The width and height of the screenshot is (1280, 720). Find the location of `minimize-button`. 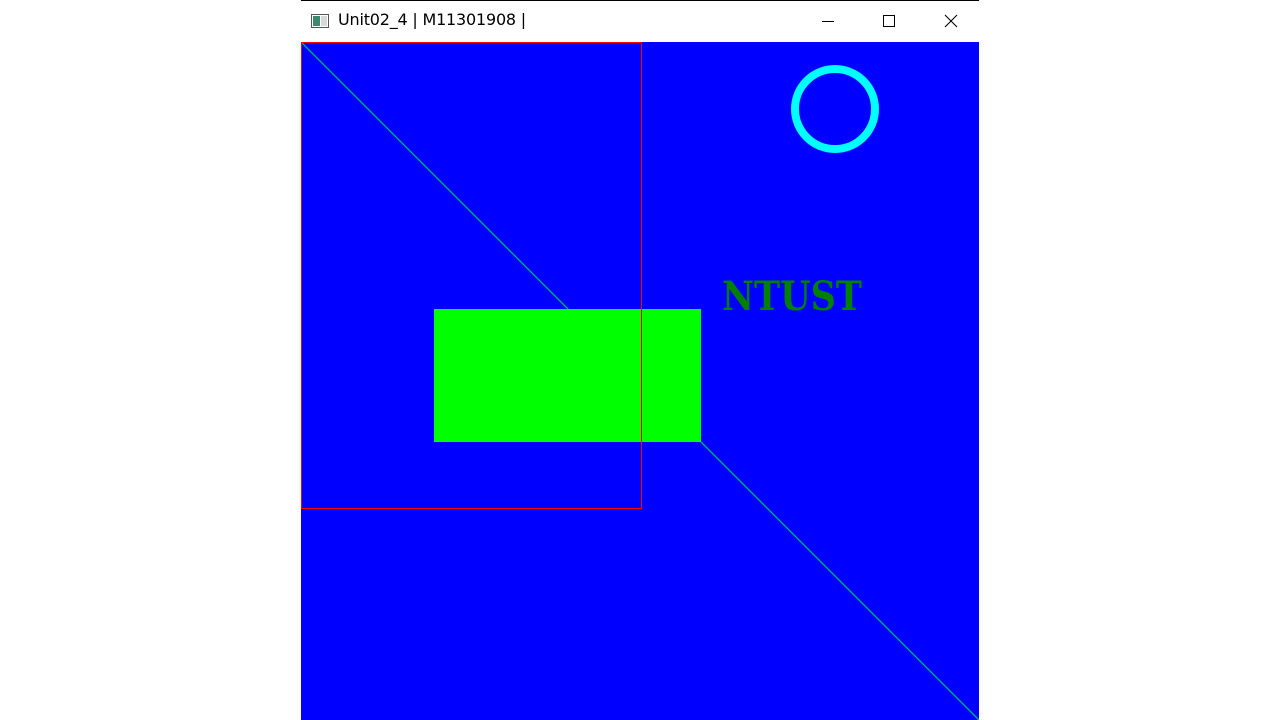

minimize-button is located at coordinates (828, 21).